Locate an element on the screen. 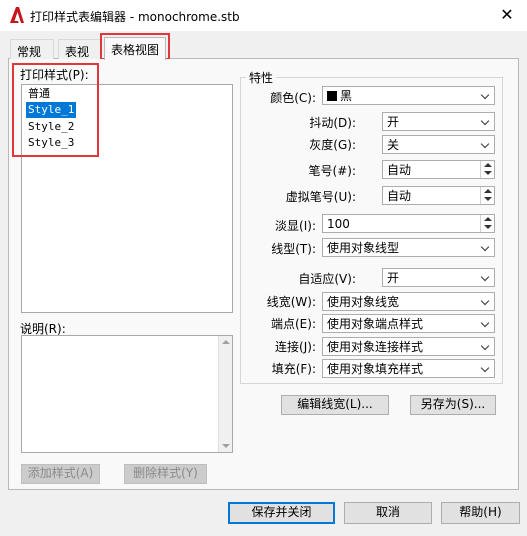 This screenshot has height=536, width=527. grayscale-value: 关 is located at coordinates (393, 145).